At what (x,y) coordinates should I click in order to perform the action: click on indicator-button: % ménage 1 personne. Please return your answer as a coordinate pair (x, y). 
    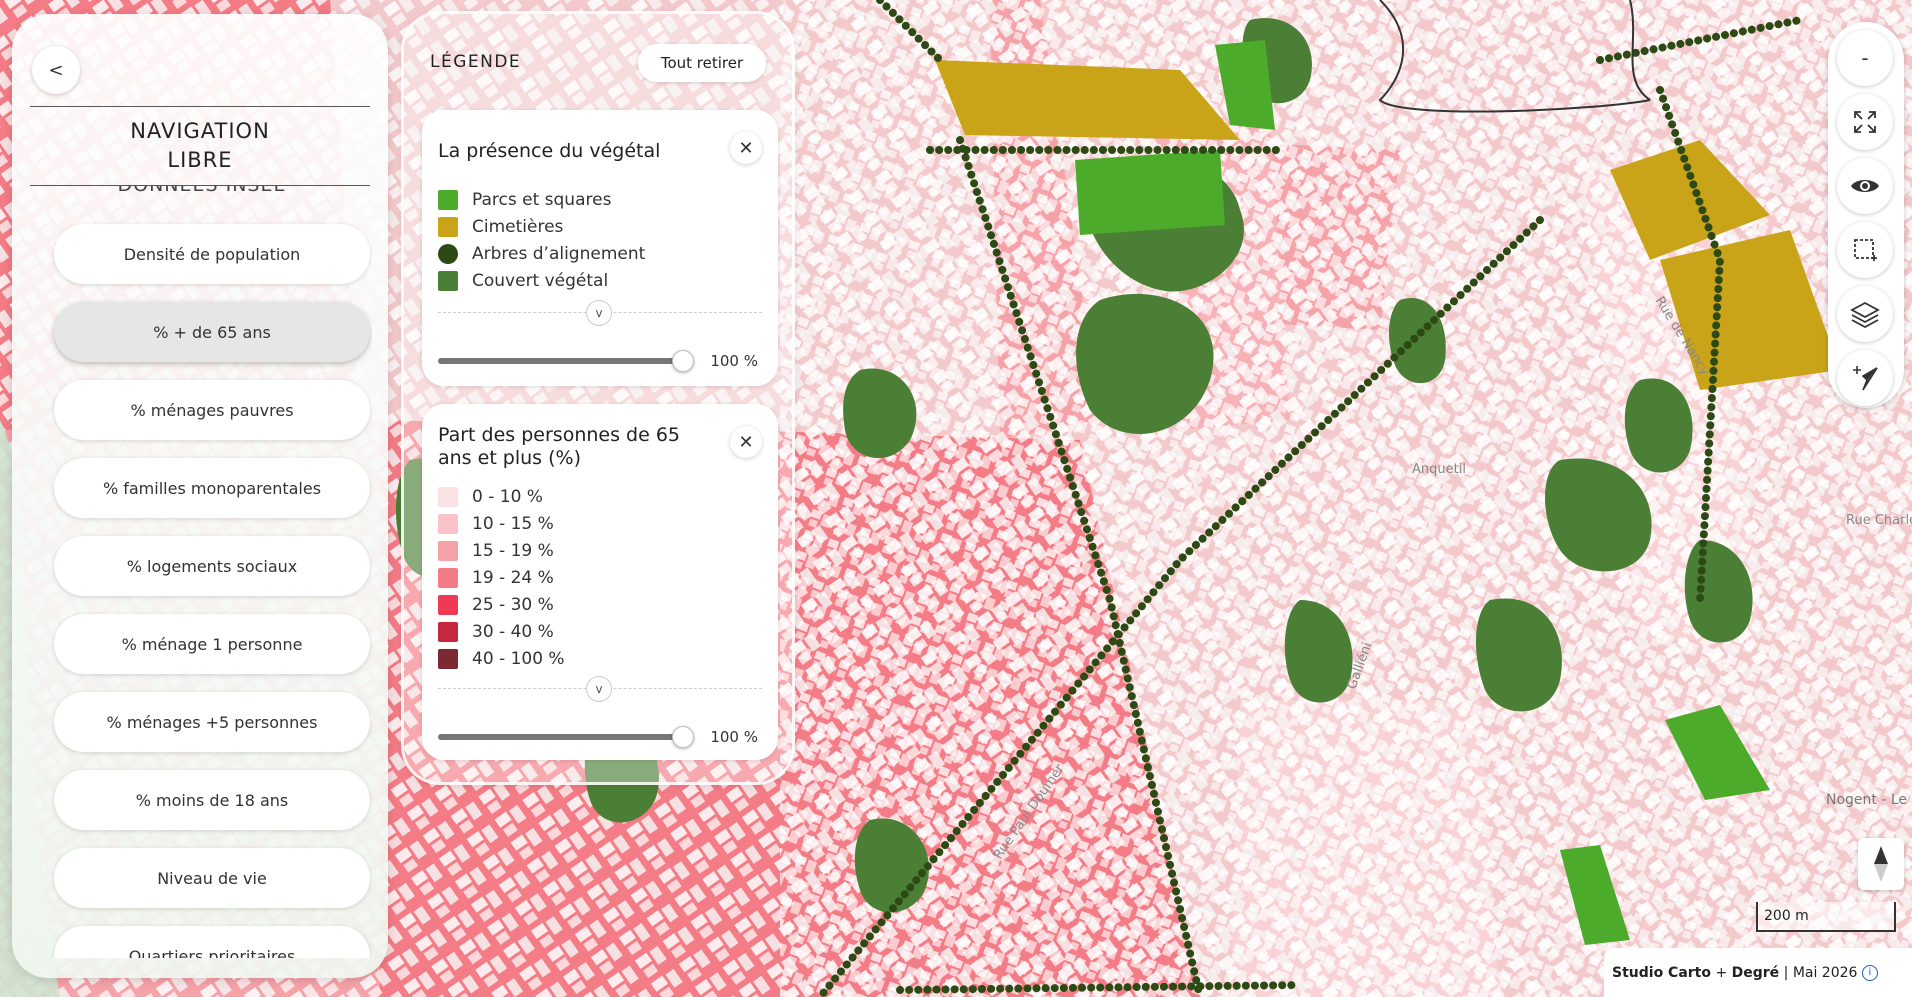
    Looking at the image, I should click on (212, 644).